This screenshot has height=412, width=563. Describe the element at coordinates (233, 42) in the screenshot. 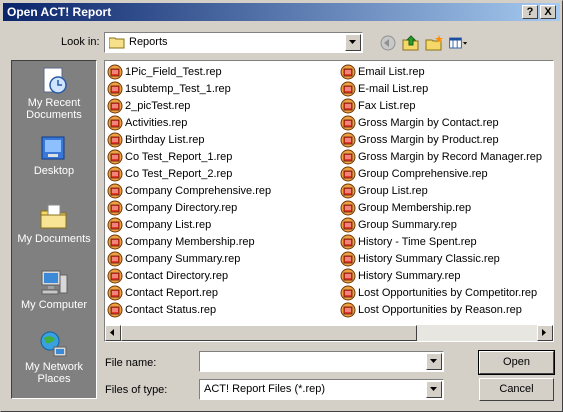

I see `look-in-dropdown: Reports` at that location.